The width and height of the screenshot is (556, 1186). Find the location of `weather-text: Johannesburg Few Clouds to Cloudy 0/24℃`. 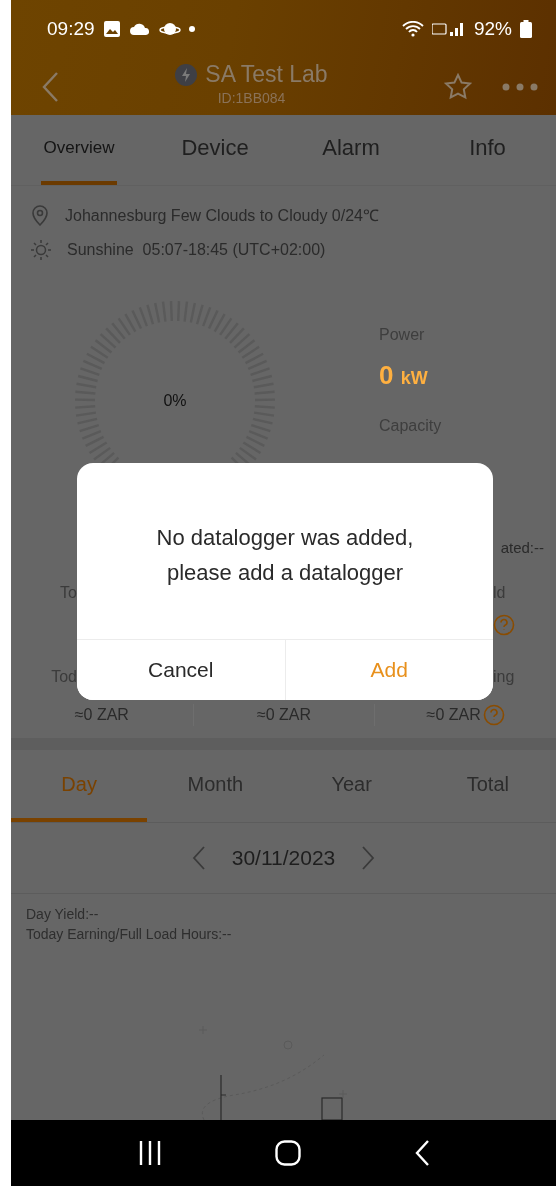

weather-text: Johannesburg Few Clouds to Cloudy 0/24℃ is located at coordinates (222, 216).